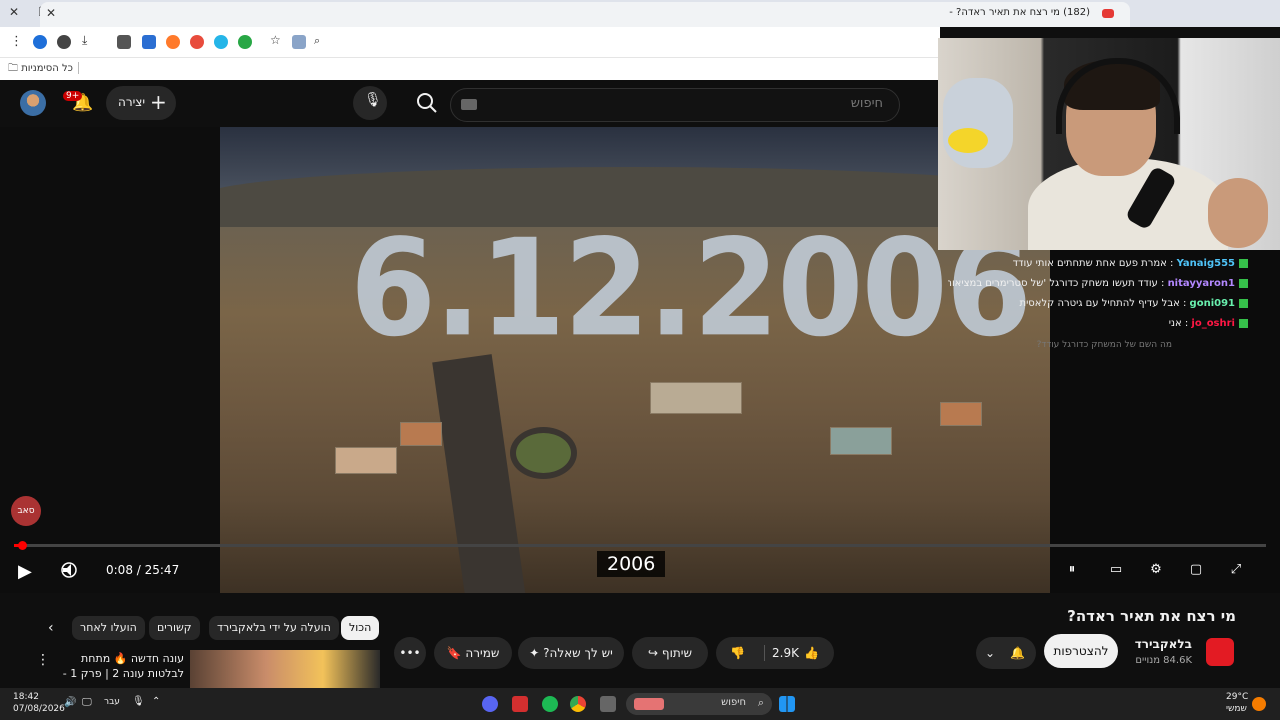 The width and height of the screenshot is (1280, 720). What do you see at coordinates (51, 628) in the screenshot?
I see `chips-scroll-left-icon: ‹` at bounding box center [51, 628].